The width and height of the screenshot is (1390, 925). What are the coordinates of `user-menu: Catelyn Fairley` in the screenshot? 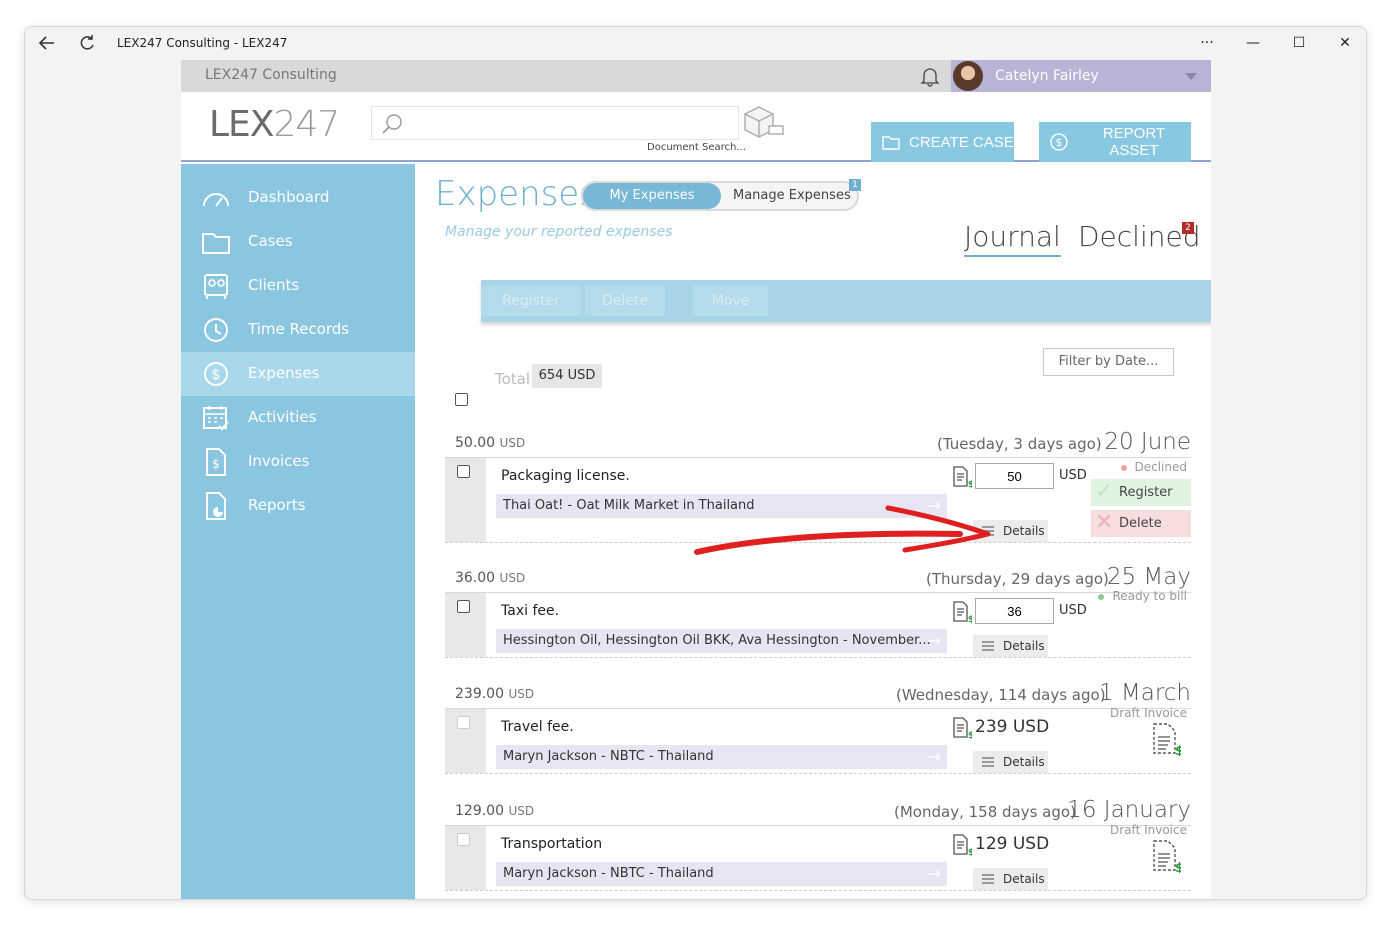 It's located at (1081, 76).